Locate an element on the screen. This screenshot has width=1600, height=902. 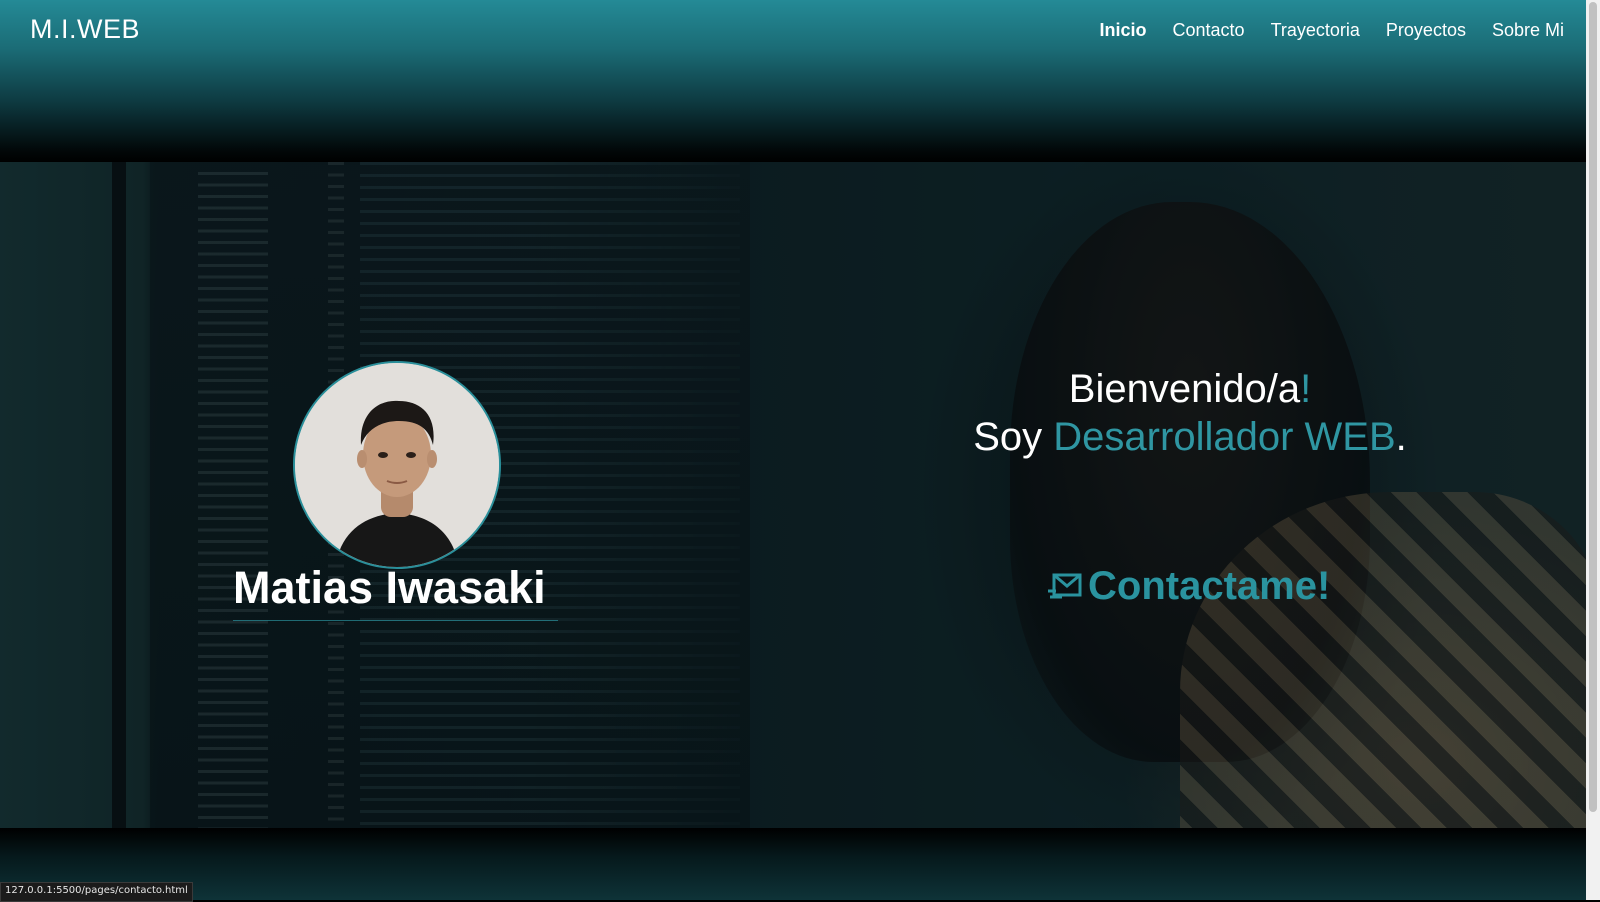
profile-photo-icon is located at coordinates (397, 465).